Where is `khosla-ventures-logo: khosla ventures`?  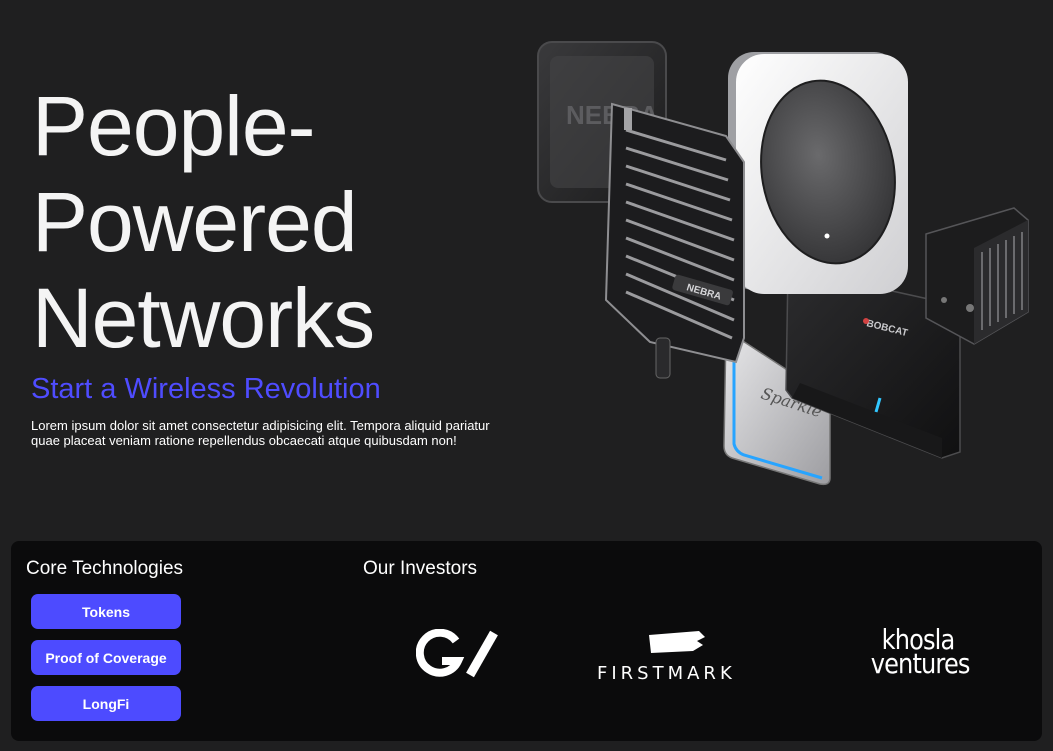
khosla-ventures-logo: khosla ventures is located at coordinates (920, 653).